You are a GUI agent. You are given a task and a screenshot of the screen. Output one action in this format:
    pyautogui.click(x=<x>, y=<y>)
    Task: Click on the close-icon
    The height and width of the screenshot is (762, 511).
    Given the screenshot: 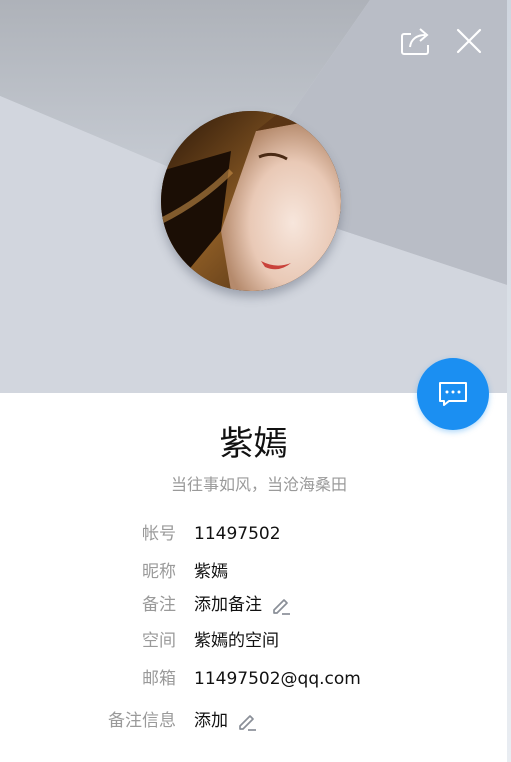 What is the action you would take?
    pyautogui.click(x=469, y=41)
    